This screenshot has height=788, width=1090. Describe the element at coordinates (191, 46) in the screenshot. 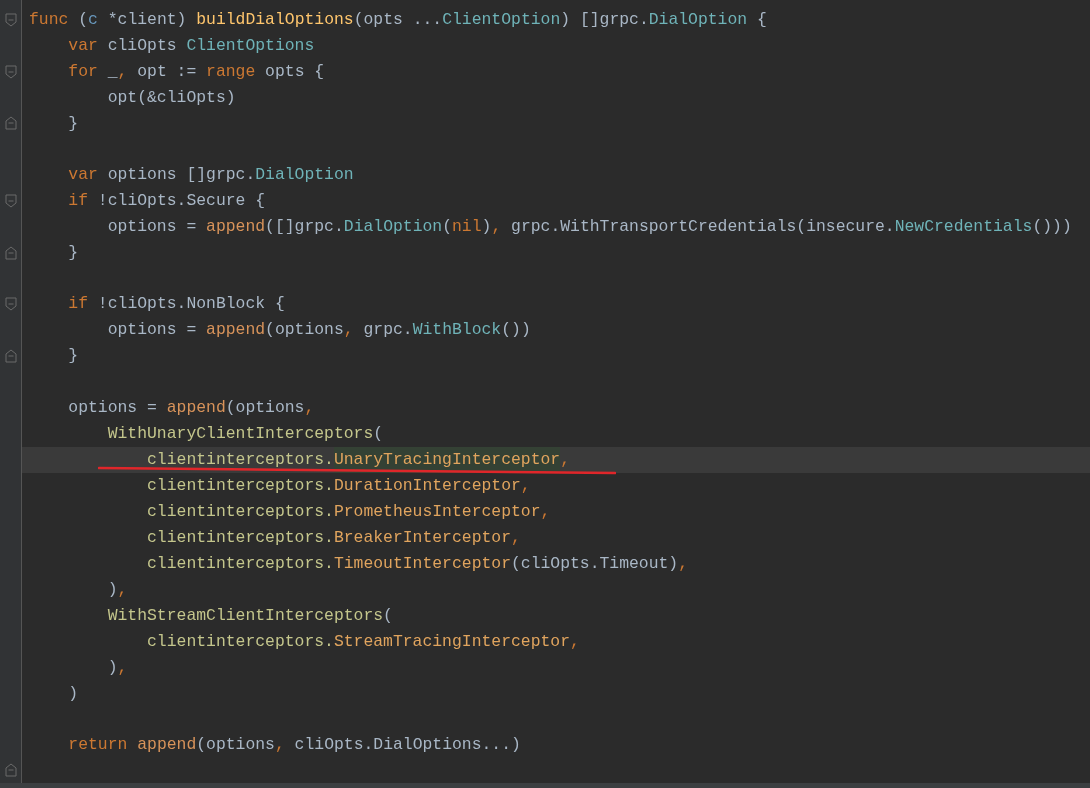

I see `code-line: var cliOpts ClientOptions` at that location.